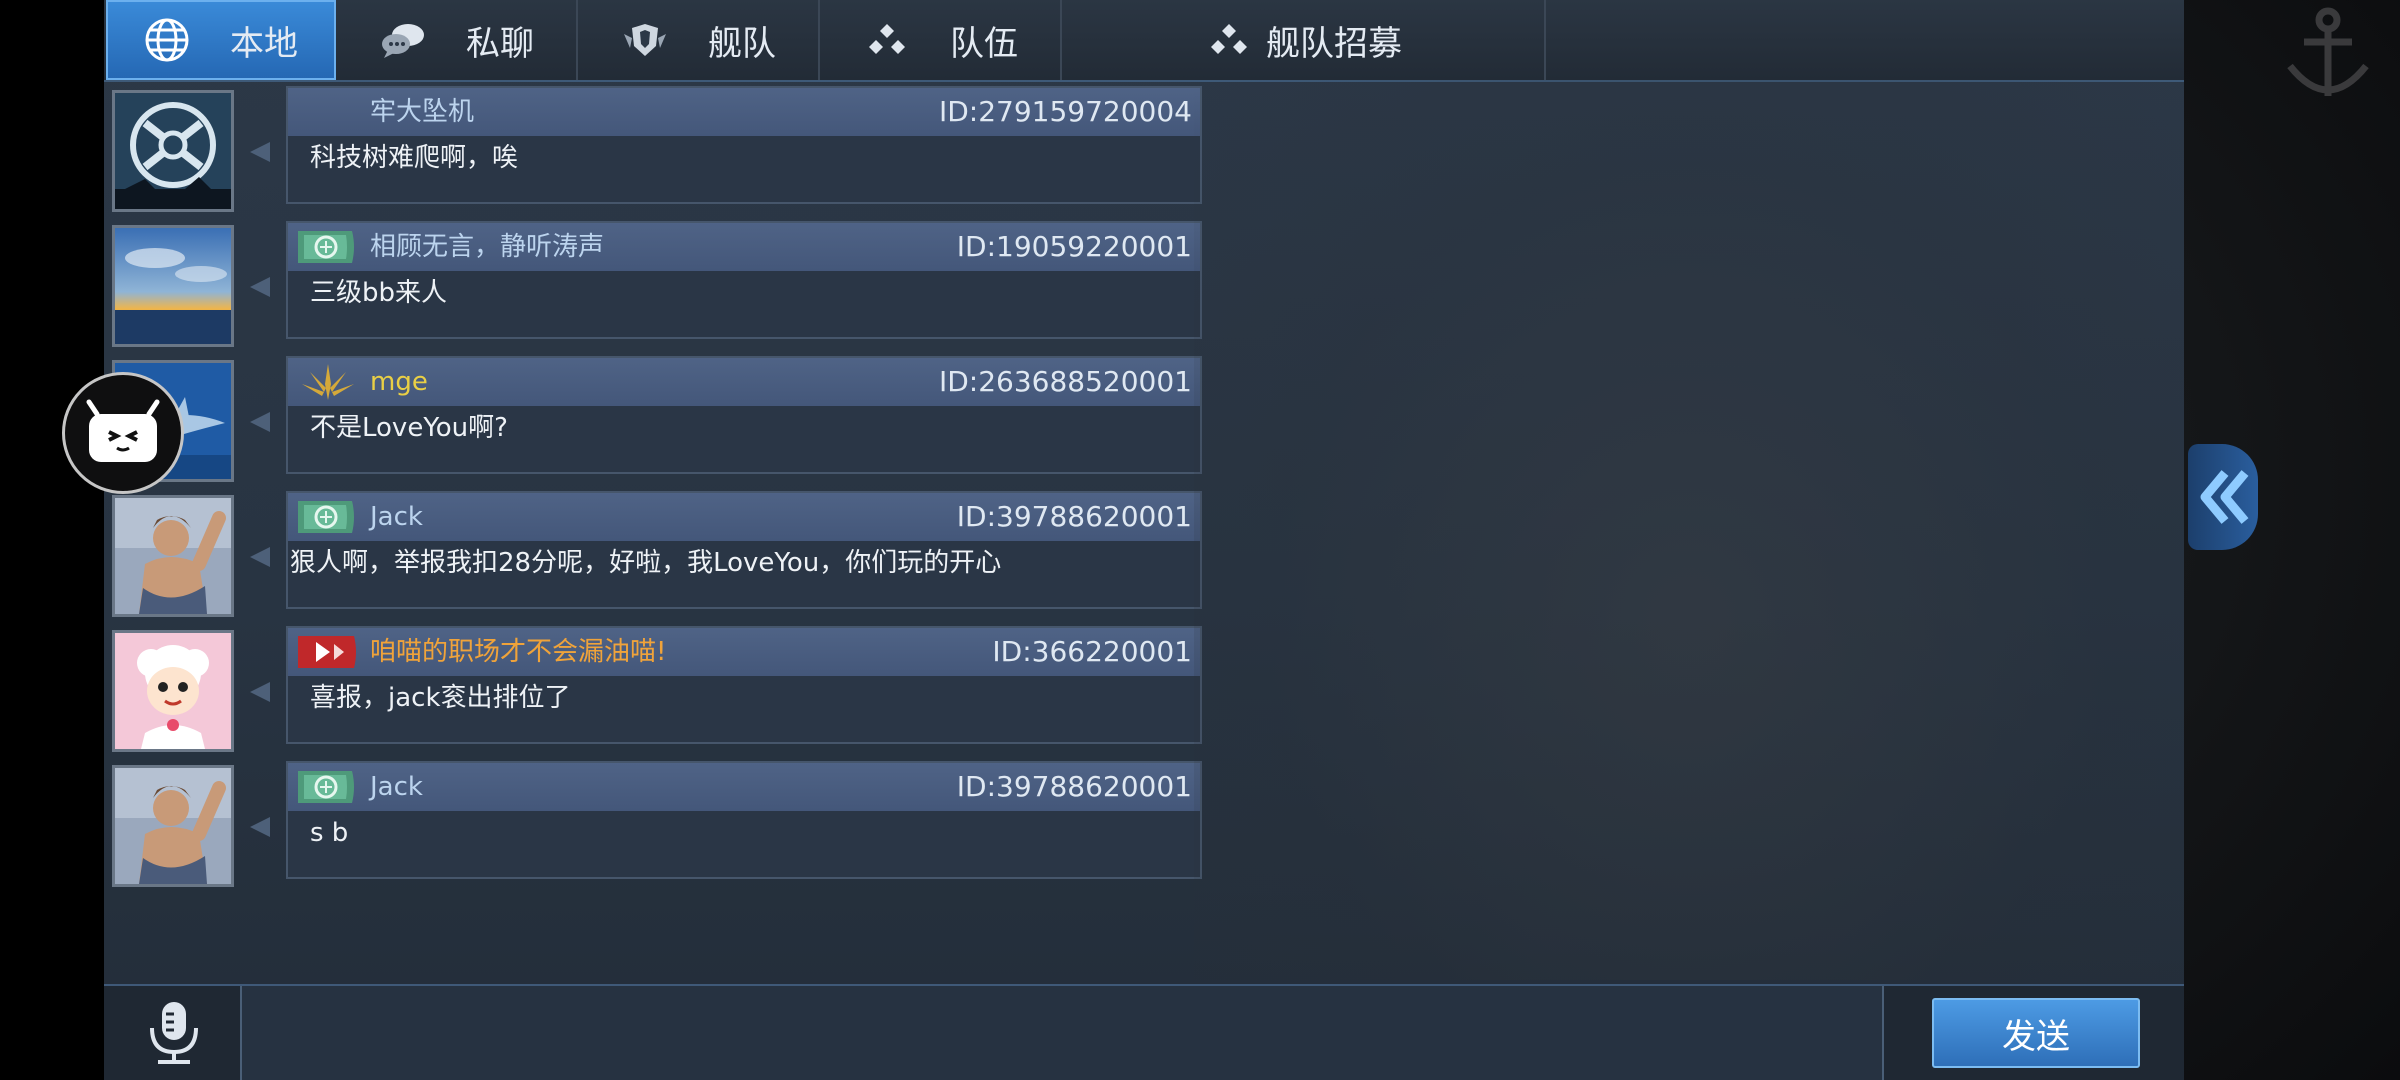 The image size is (2400, 1080). Describe the element at coordinates (1065, 381) in the screenshot. I see `player-id: ID:263688520001` at that location.